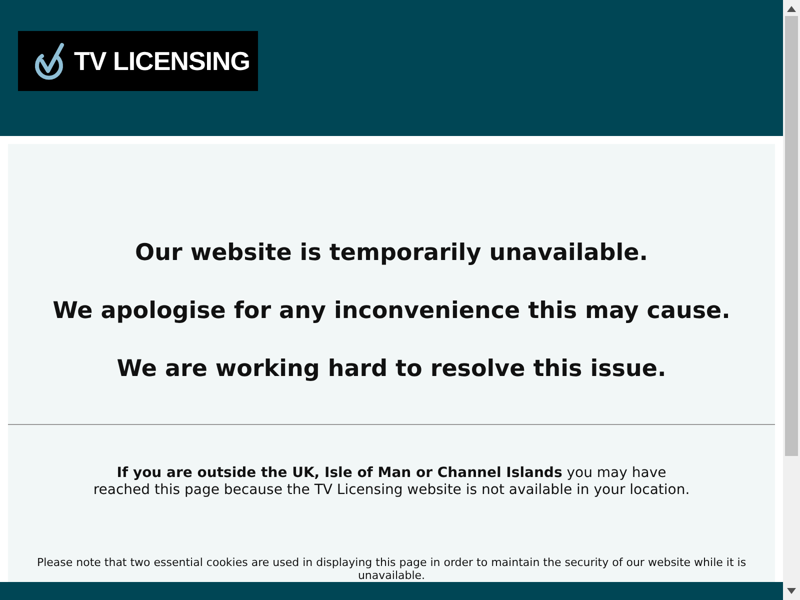 The height and width of the screenshot is (600, 800). Describe the element at coordinates (391, 369) in the screenshot. I see `status-message: We are working hard to resolve this issue.` at that location.